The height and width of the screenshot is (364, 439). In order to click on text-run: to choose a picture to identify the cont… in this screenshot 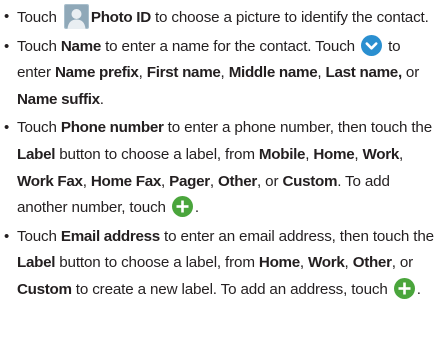, I will do `click(289, 17)`.